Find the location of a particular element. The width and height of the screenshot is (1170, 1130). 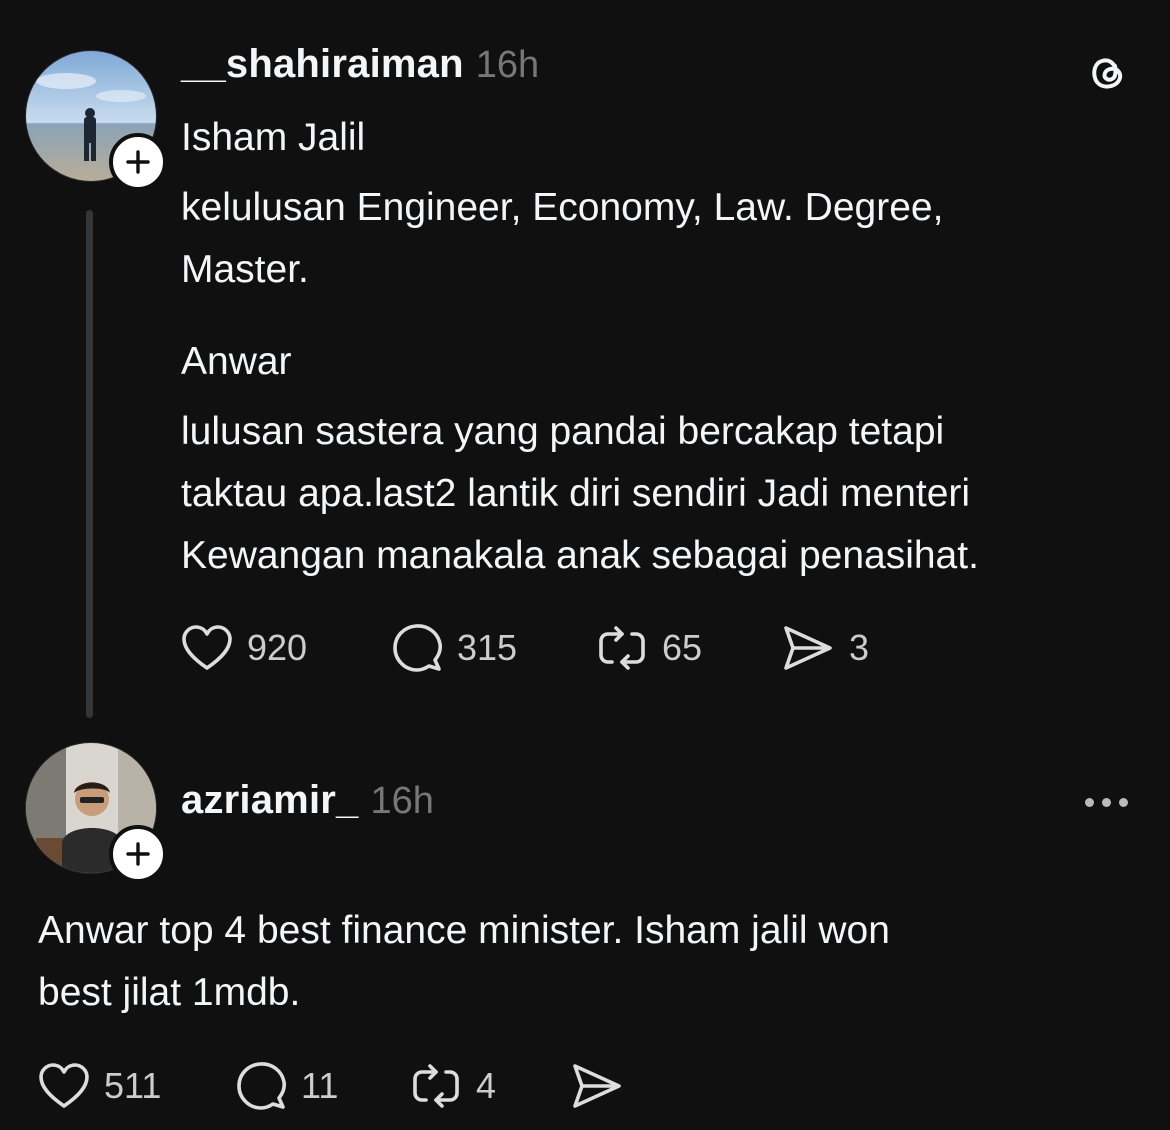

reply-button: 11 is located at coordinates (322, 1086).